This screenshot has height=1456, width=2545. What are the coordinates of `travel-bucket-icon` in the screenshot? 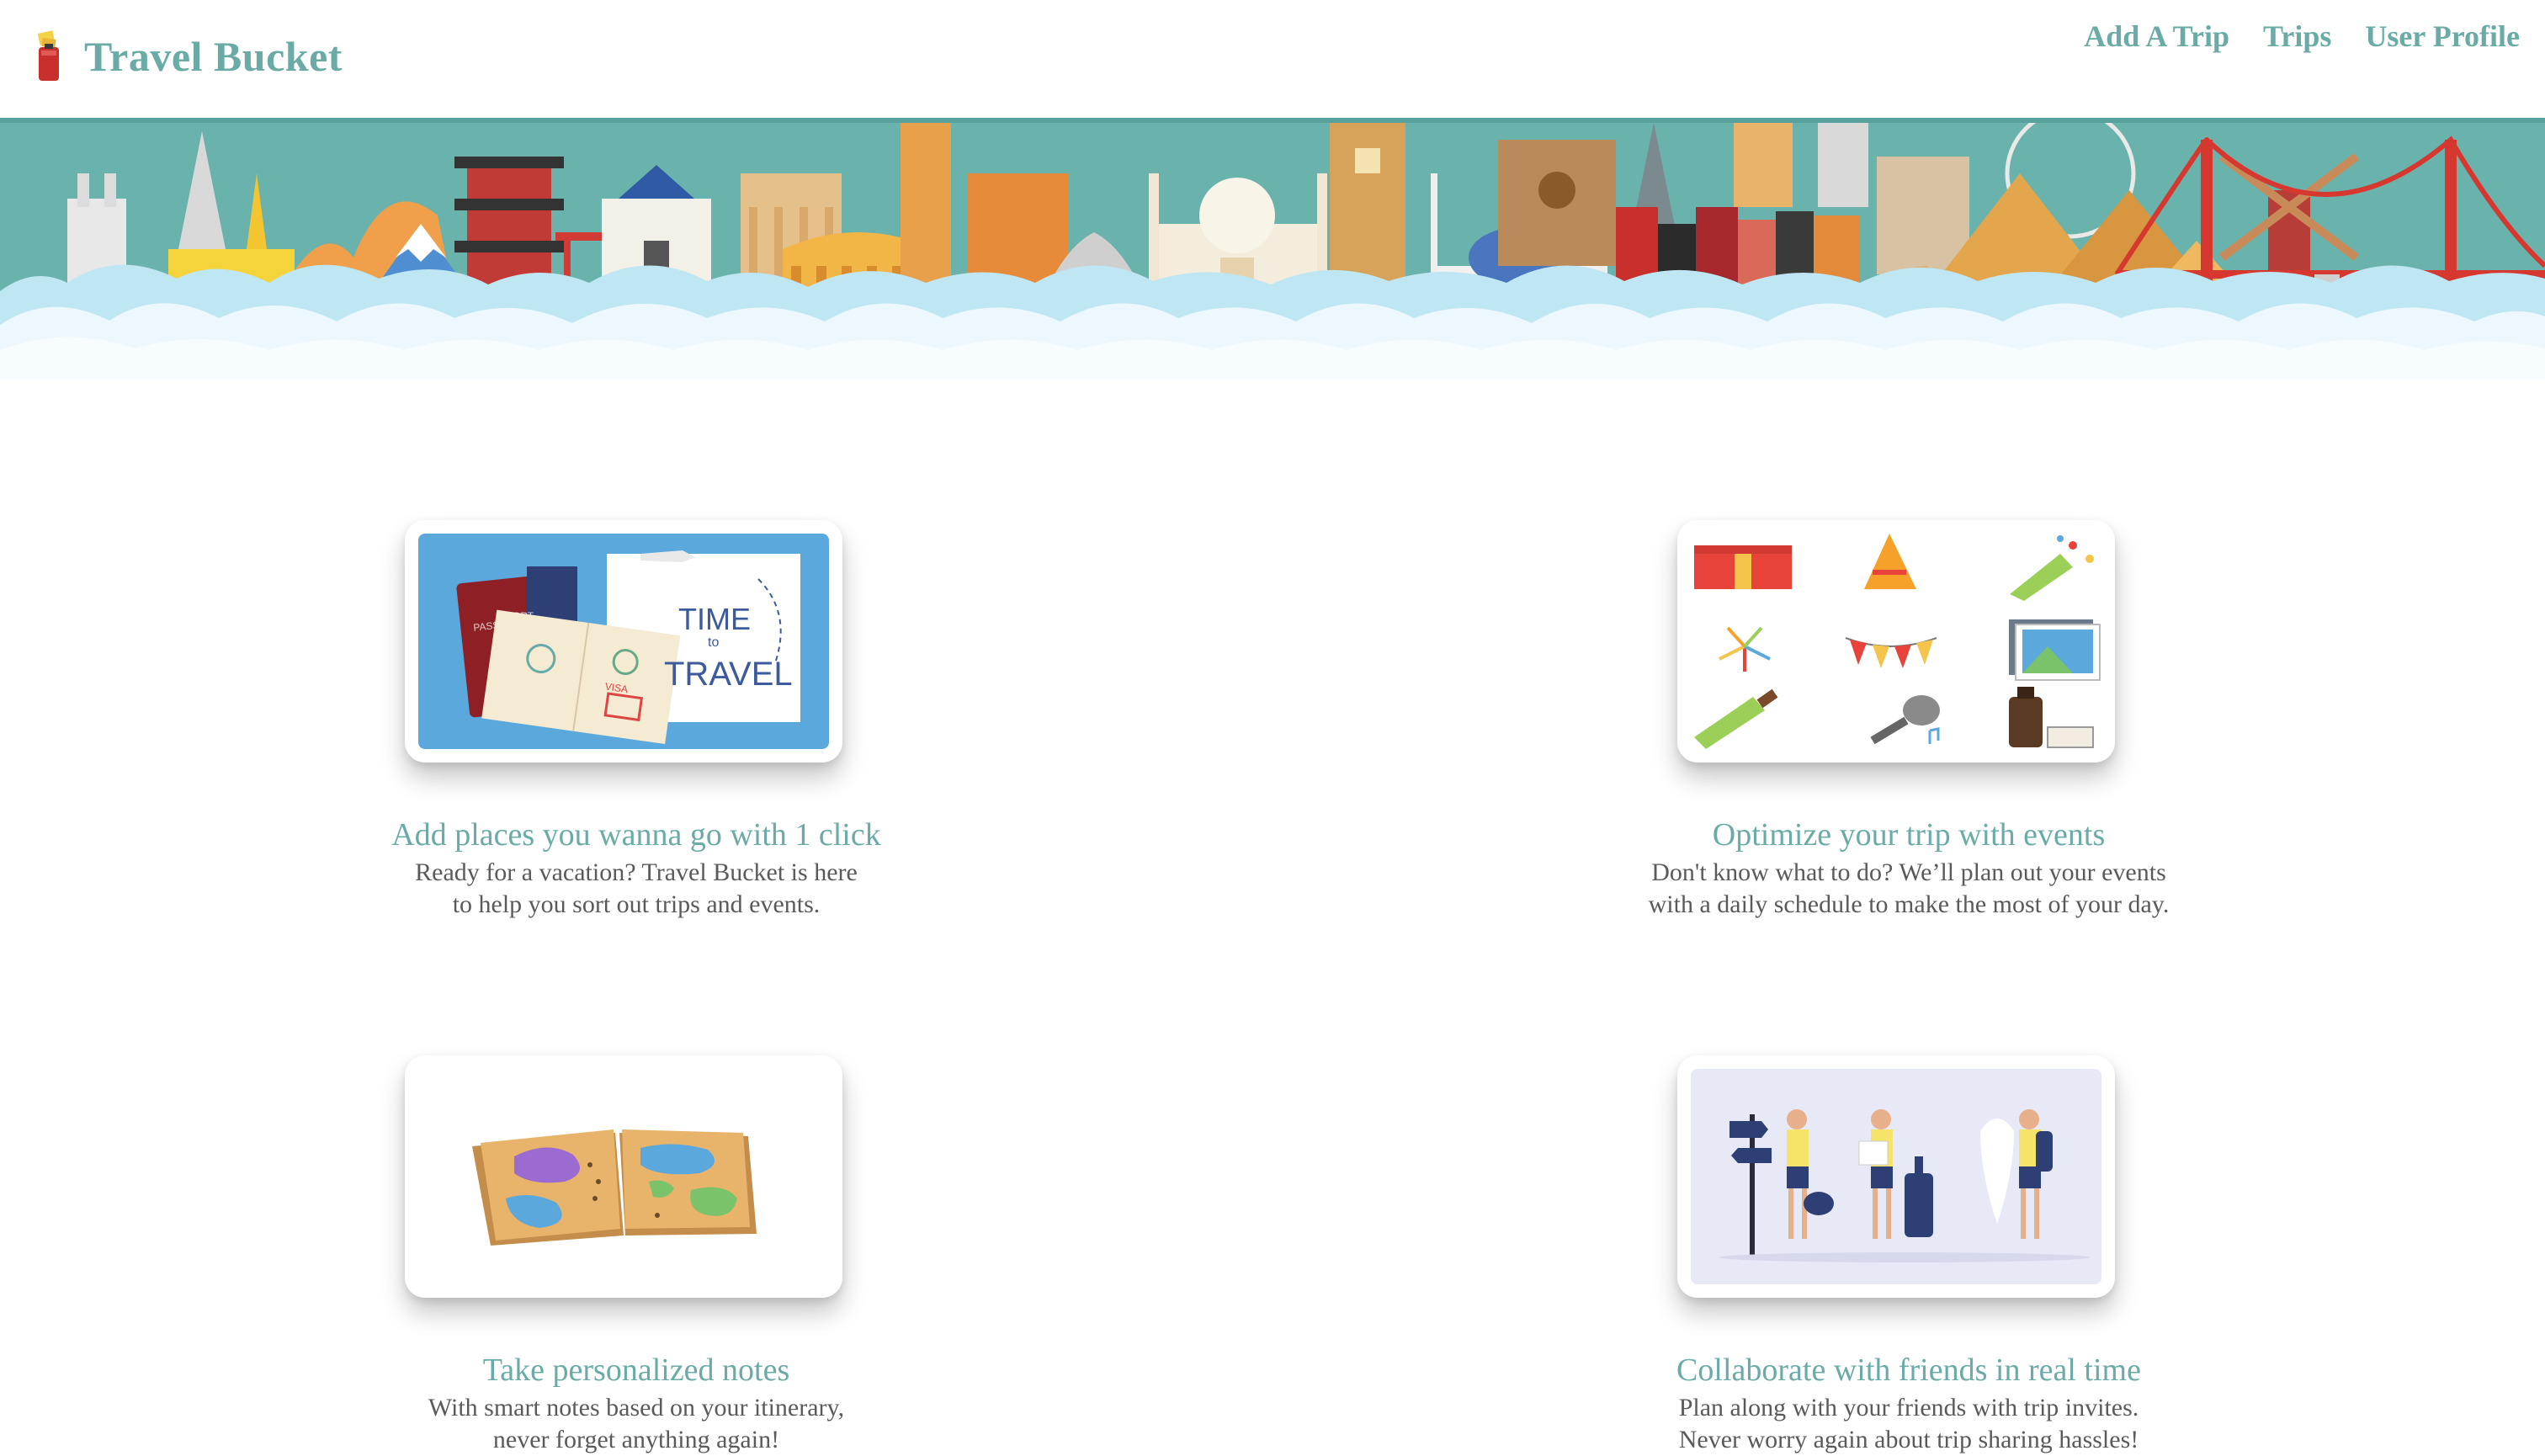 It's located at (50, 57).